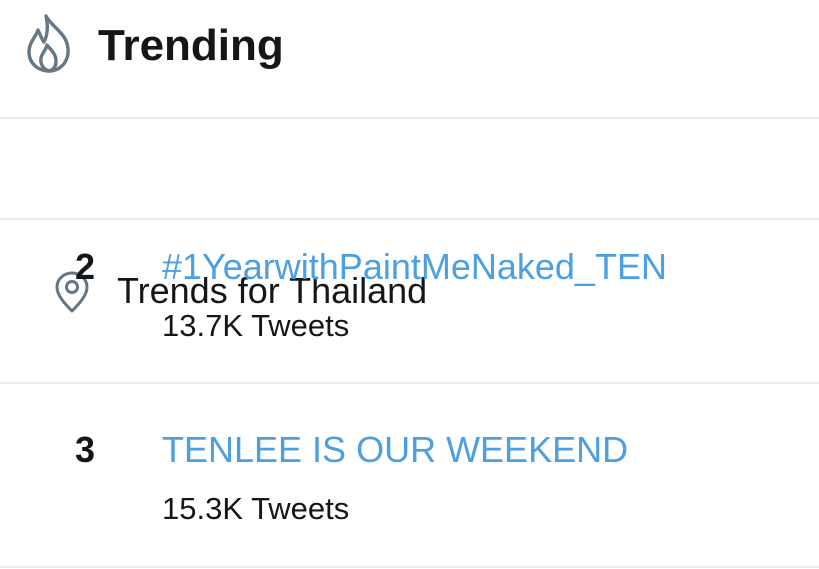 The width and height of the screenshot is (819, 569). I want to click on trend-rank: 2, so click(85, 266).